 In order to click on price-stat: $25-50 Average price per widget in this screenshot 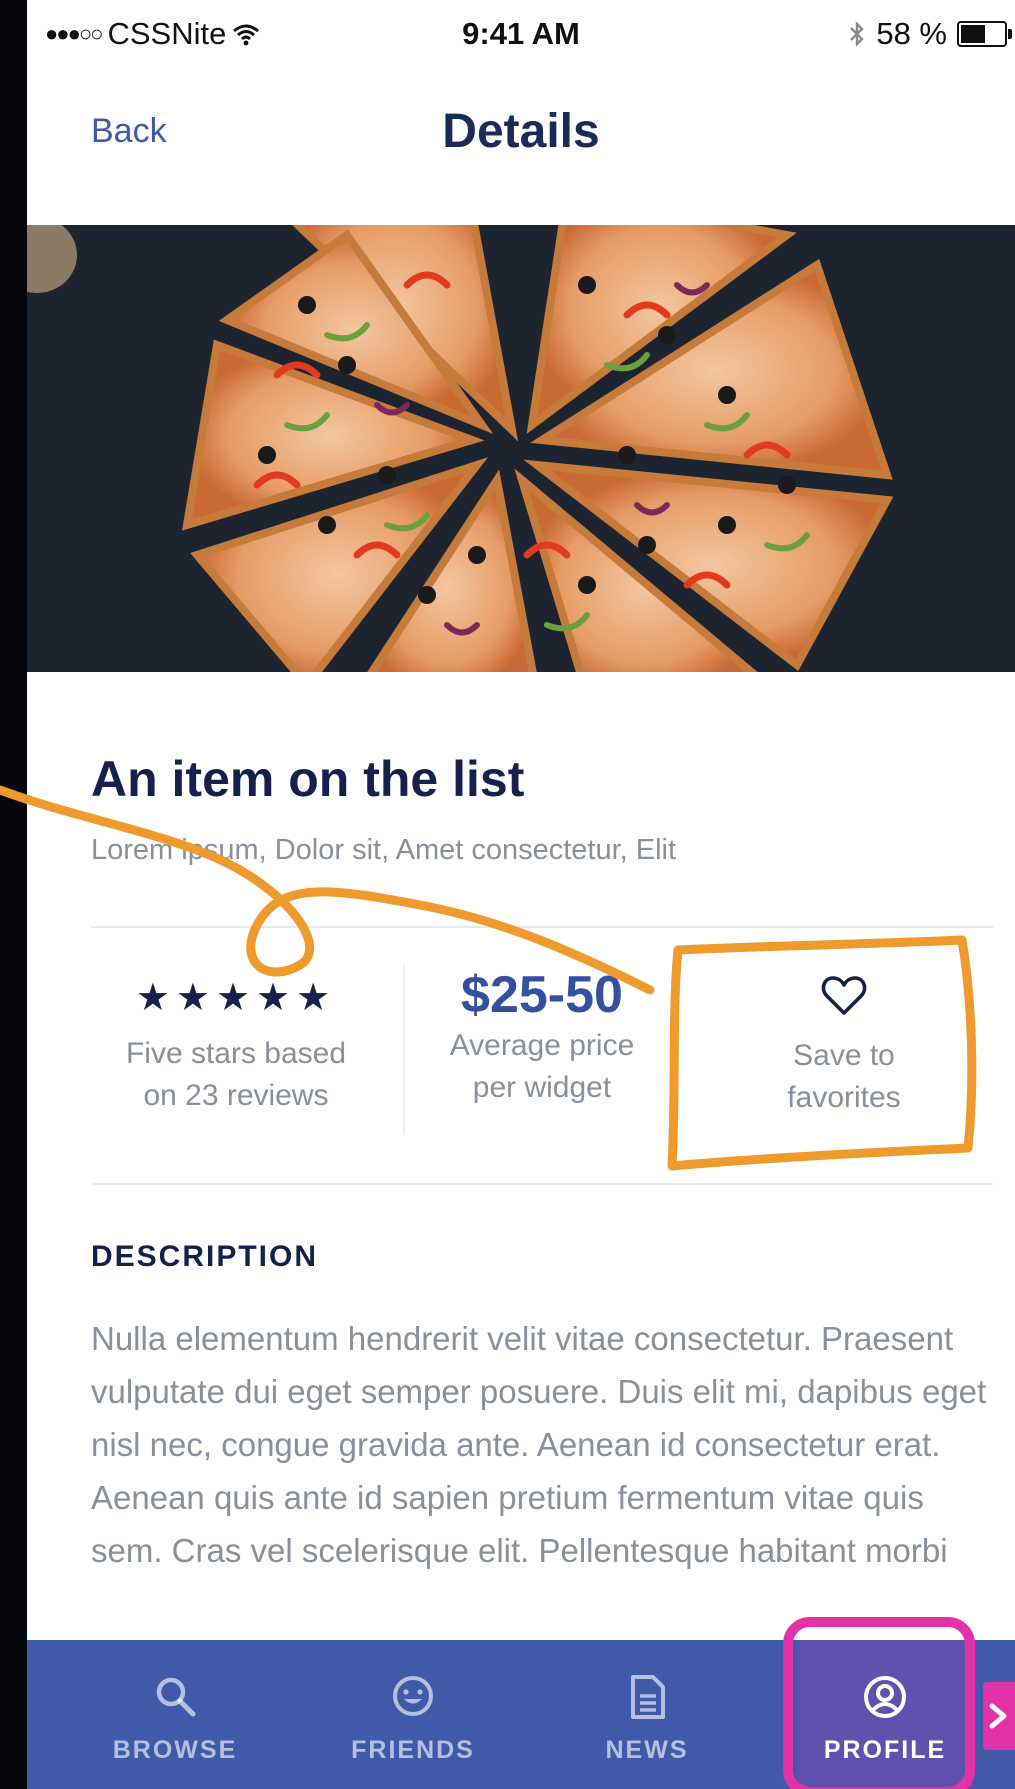, I will do `click(542, 1050)`.